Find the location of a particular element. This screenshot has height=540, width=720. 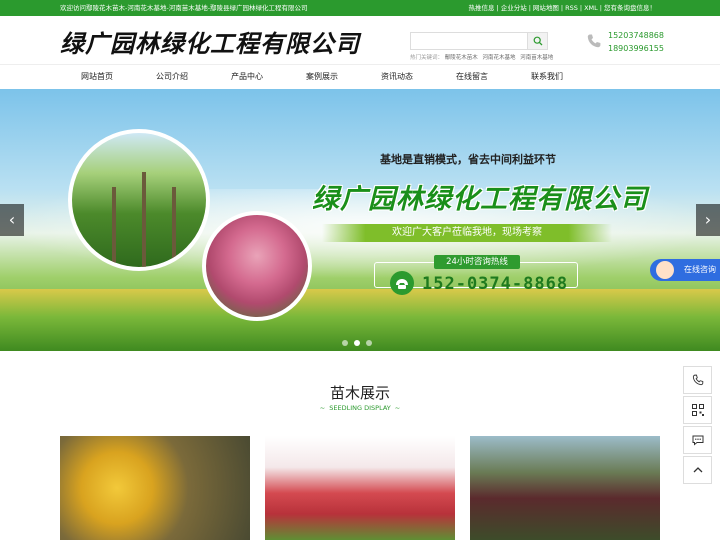

section-subtitle-row: ~ SEEDLING DISPLAY ~ is located at coordinates (360, 408).